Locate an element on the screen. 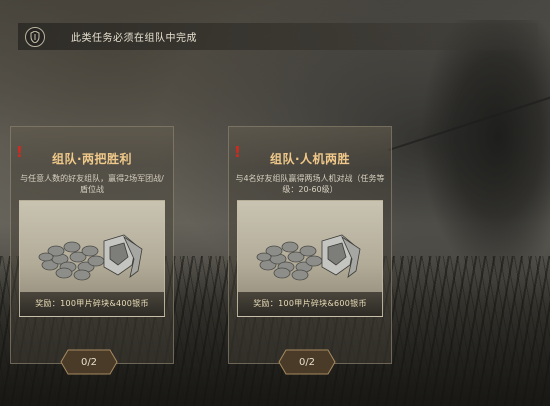  shield-sword-icon is located at coordinates (35, 36).